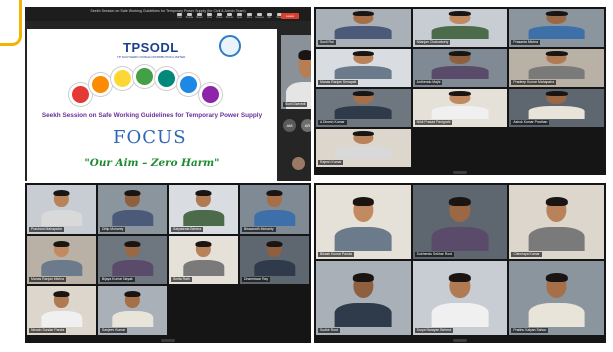 The image size is (613, 352). I want to click on participant-tile: Bikash Kumar Panda, so click(363, 222).